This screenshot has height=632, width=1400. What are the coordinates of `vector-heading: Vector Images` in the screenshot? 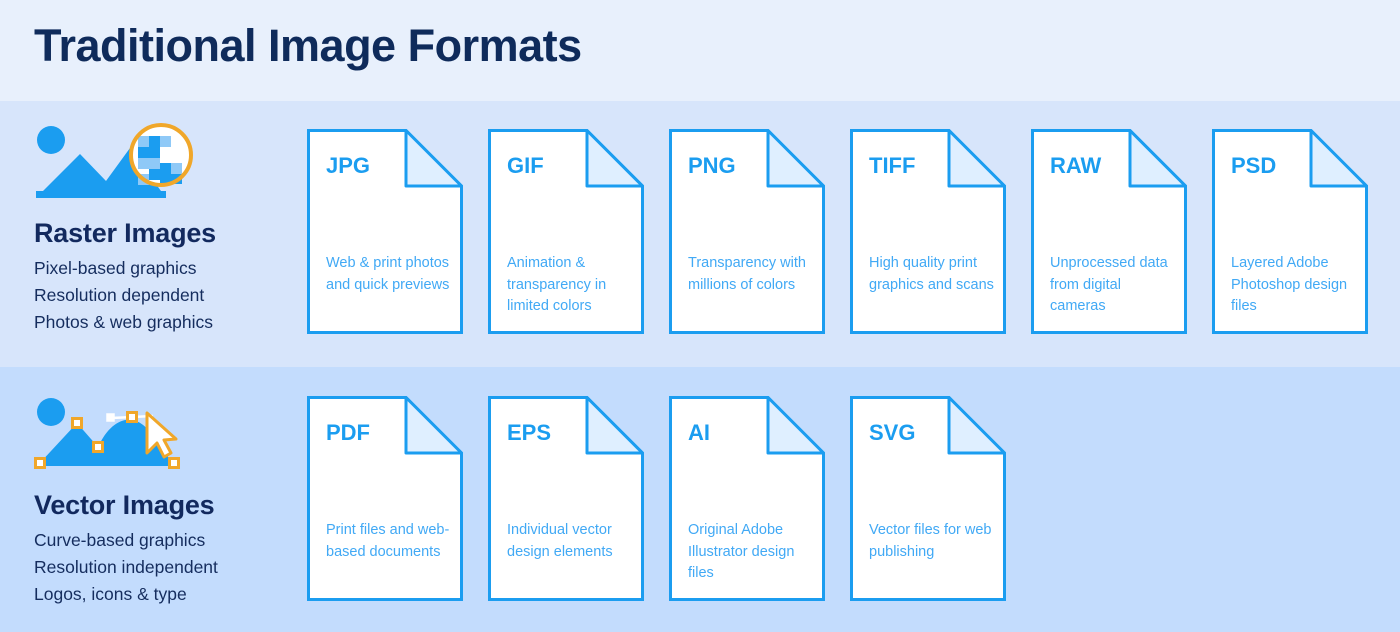 It's located at (124, 505).